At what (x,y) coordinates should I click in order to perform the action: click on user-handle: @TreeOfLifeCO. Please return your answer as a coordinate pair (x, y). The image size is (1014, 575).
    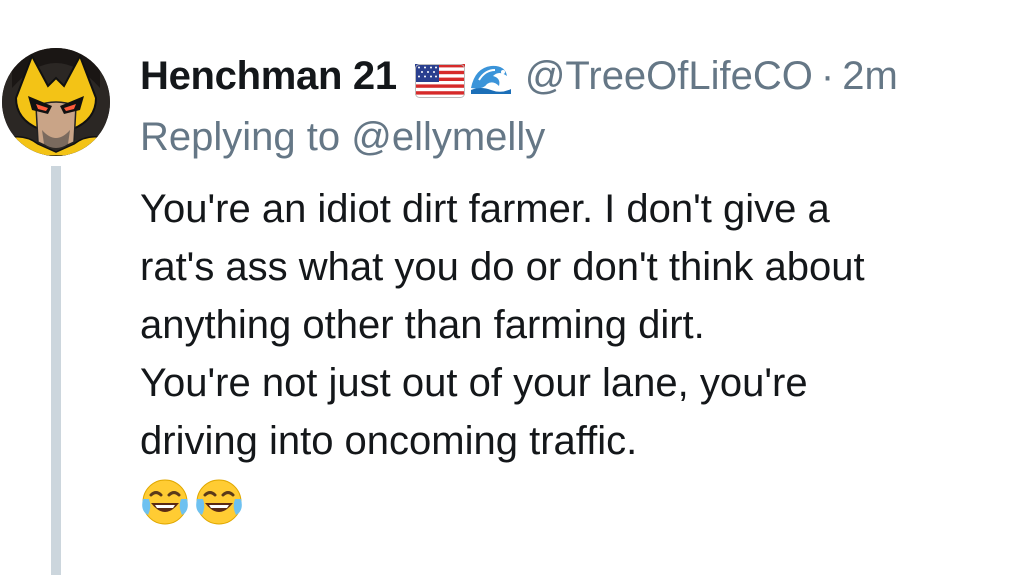
    Looking at the image, I should click on (669, 76).